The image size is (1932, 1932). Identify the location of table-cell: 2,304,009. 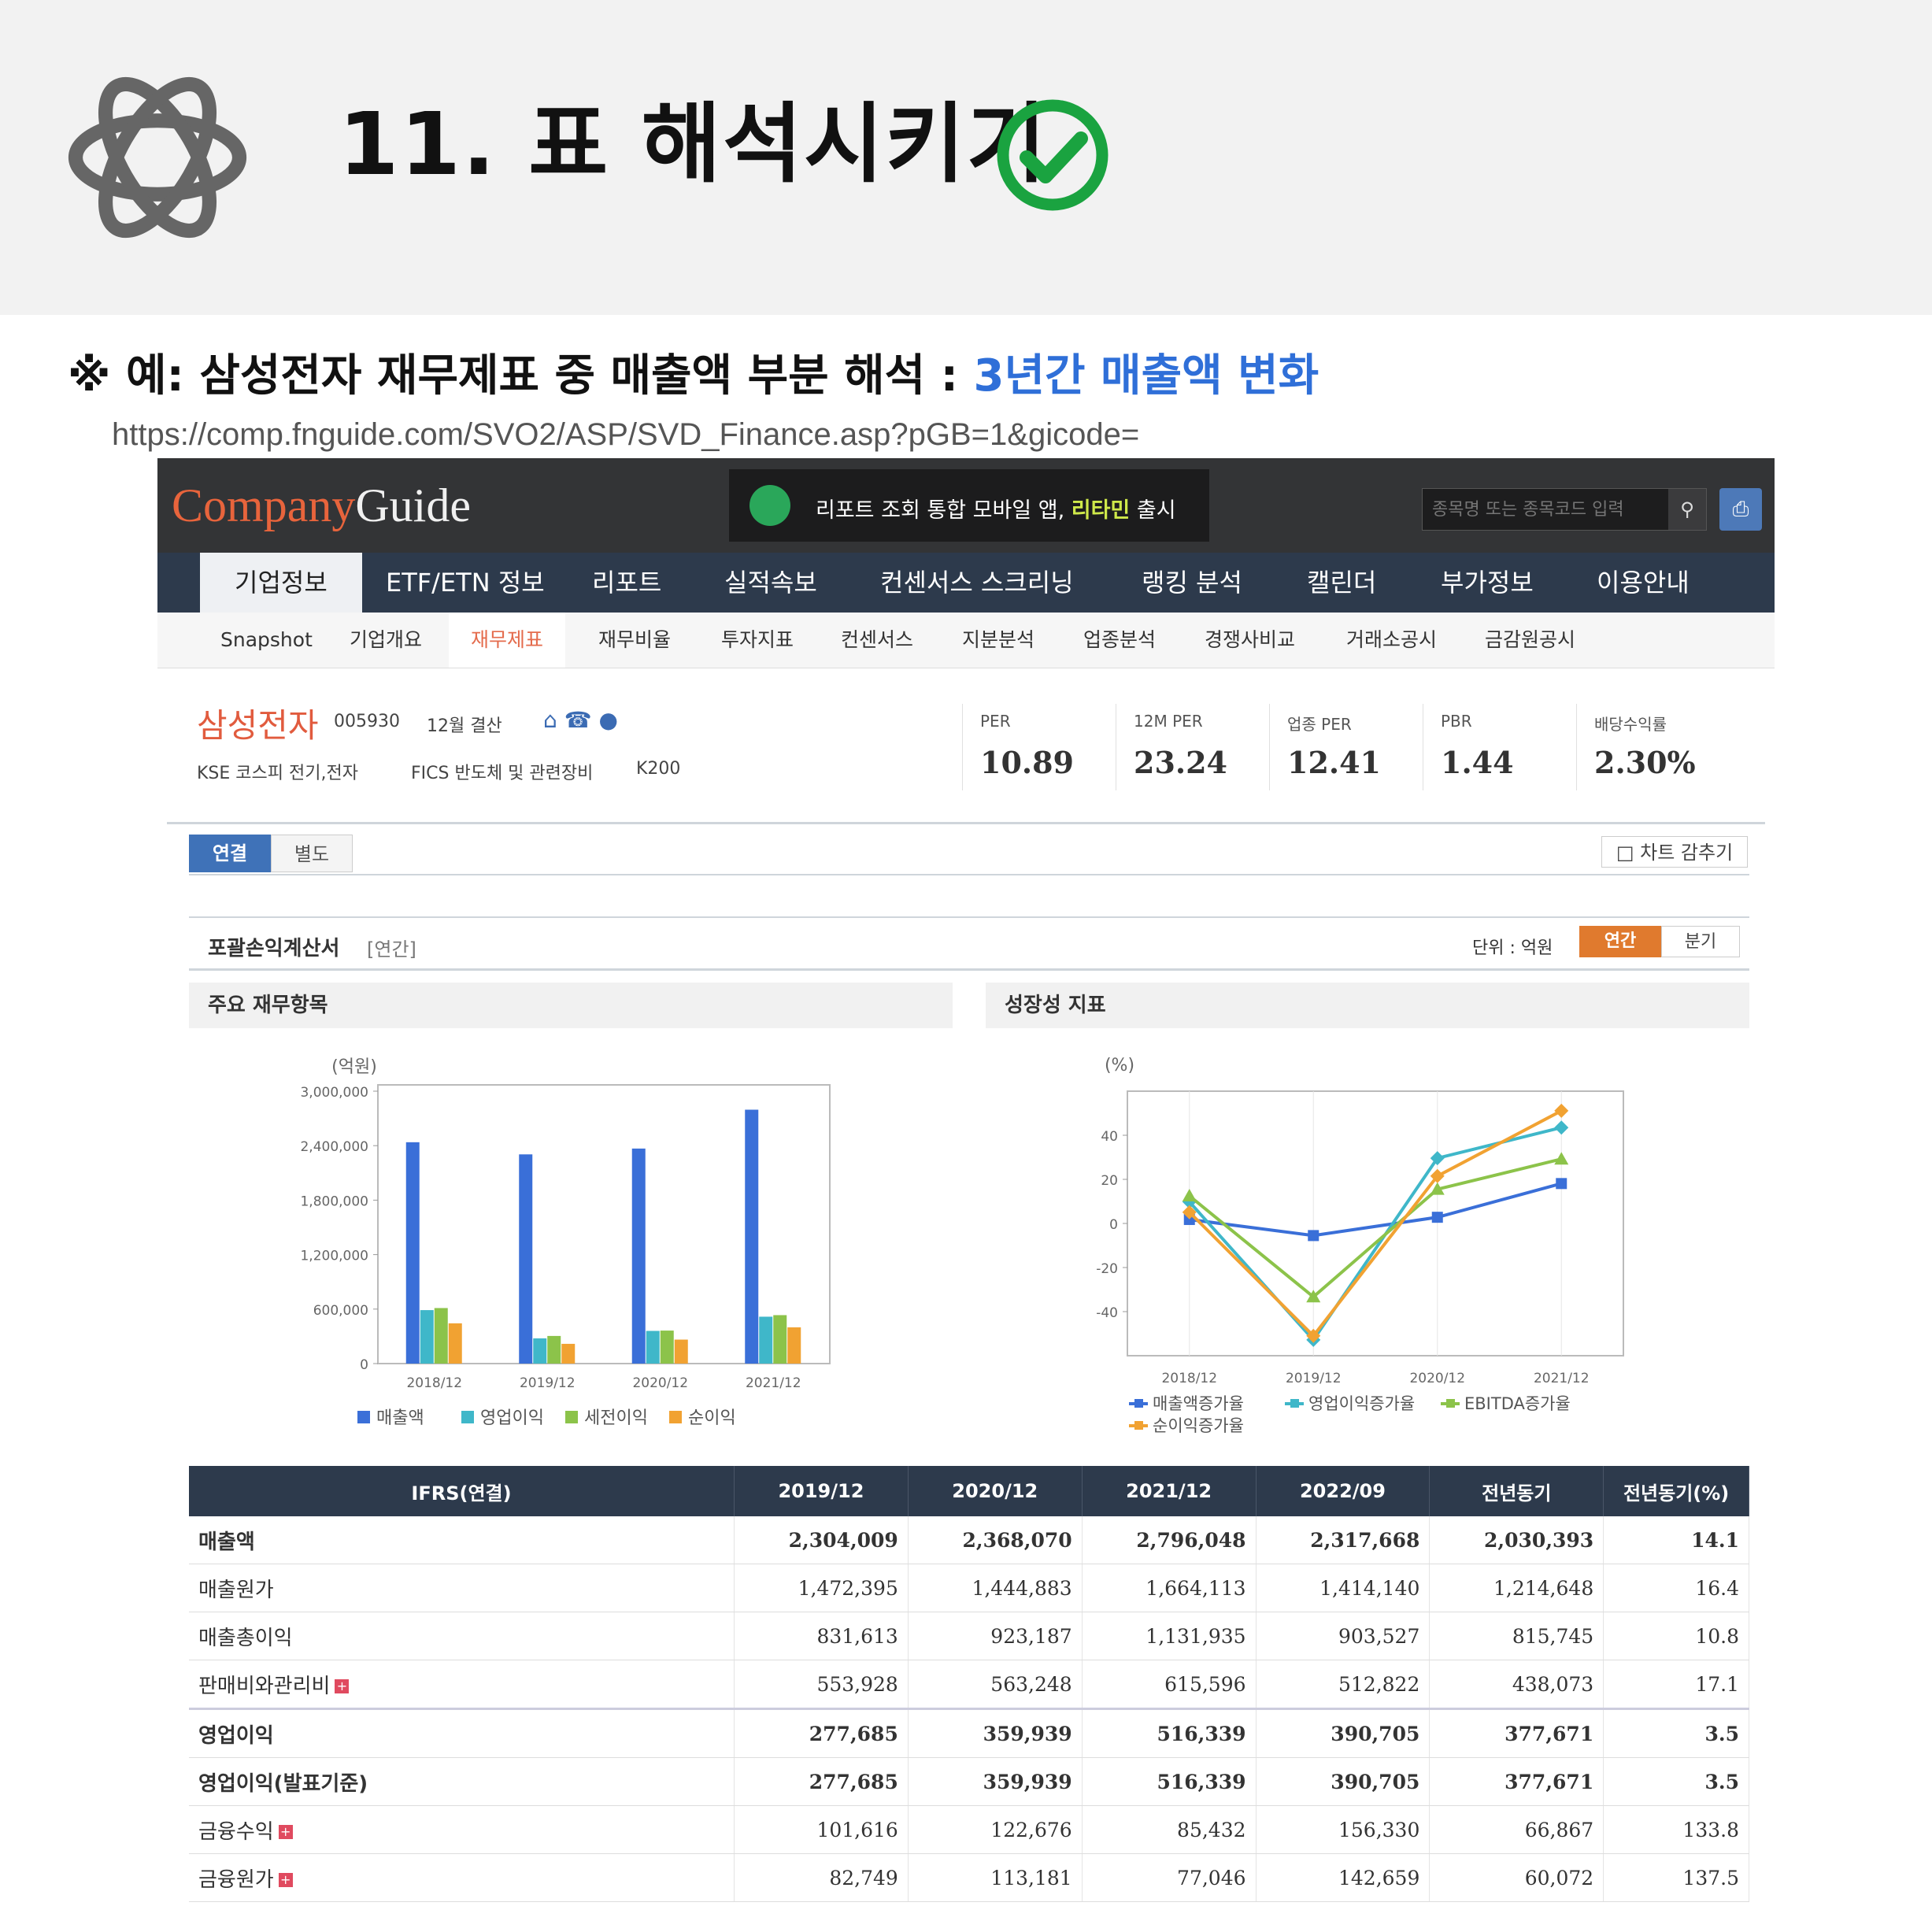
(821, 1540).